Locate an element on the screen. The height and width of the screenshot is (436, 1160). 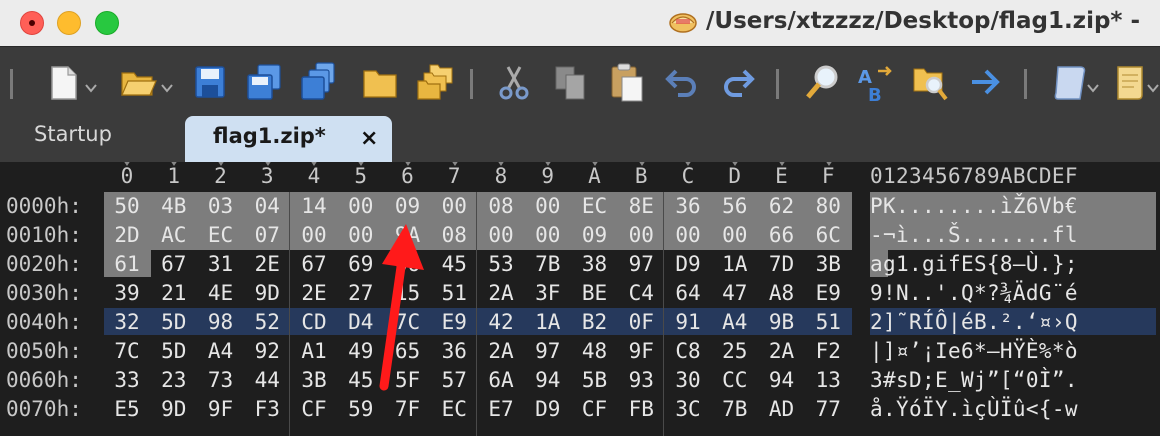
hex-byte: 07 is located at coordinates (267, 235).